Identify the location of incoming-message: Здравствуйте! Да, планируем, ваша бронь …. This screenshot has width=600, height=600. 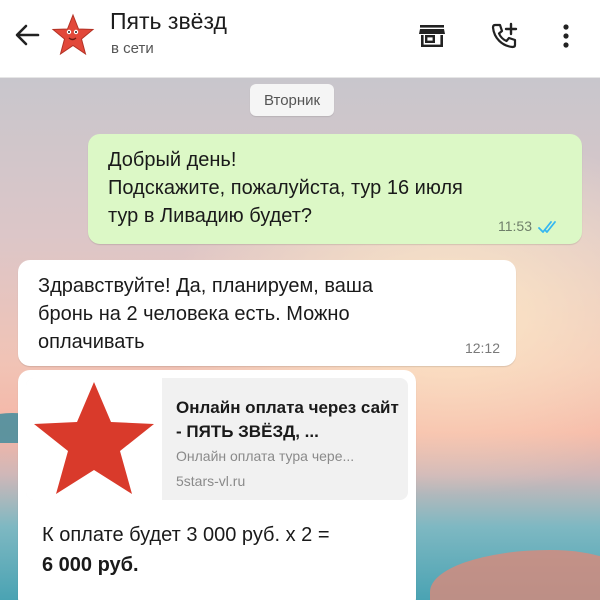
(267, 313).